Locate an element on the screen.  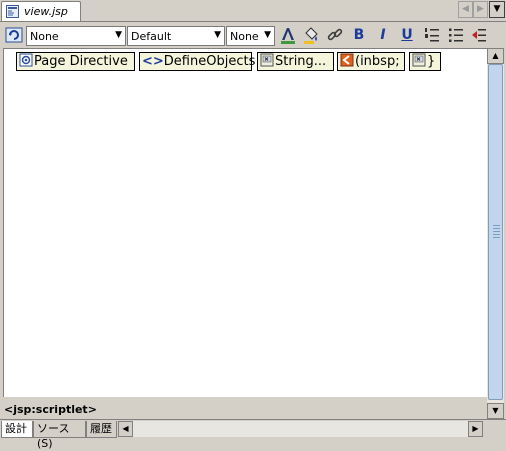
formatting-toolbar: None ▼ Default ▼ None ▼ B I U is located at coordinates (253, 36).